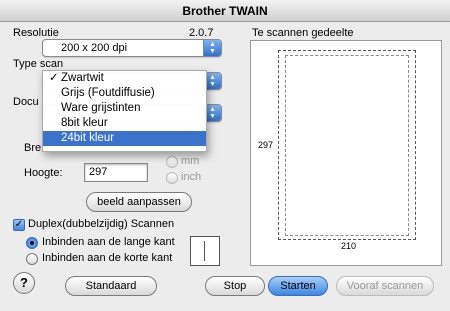 This screenshot has width=450, height=311. What do you see at coordinates (303, 33) in the screenshot?
I see `preview-label: Te scannen gedeelte` at bounding box center [303, 33].